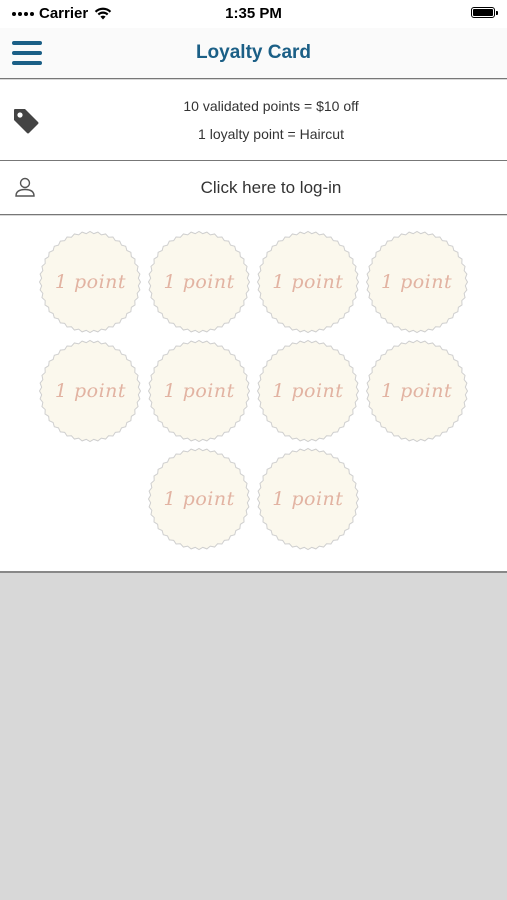 The image size is (507, 900). I want to click on offer-line-haircut: 1 loyalty point = Haircut, so click(271, 133).